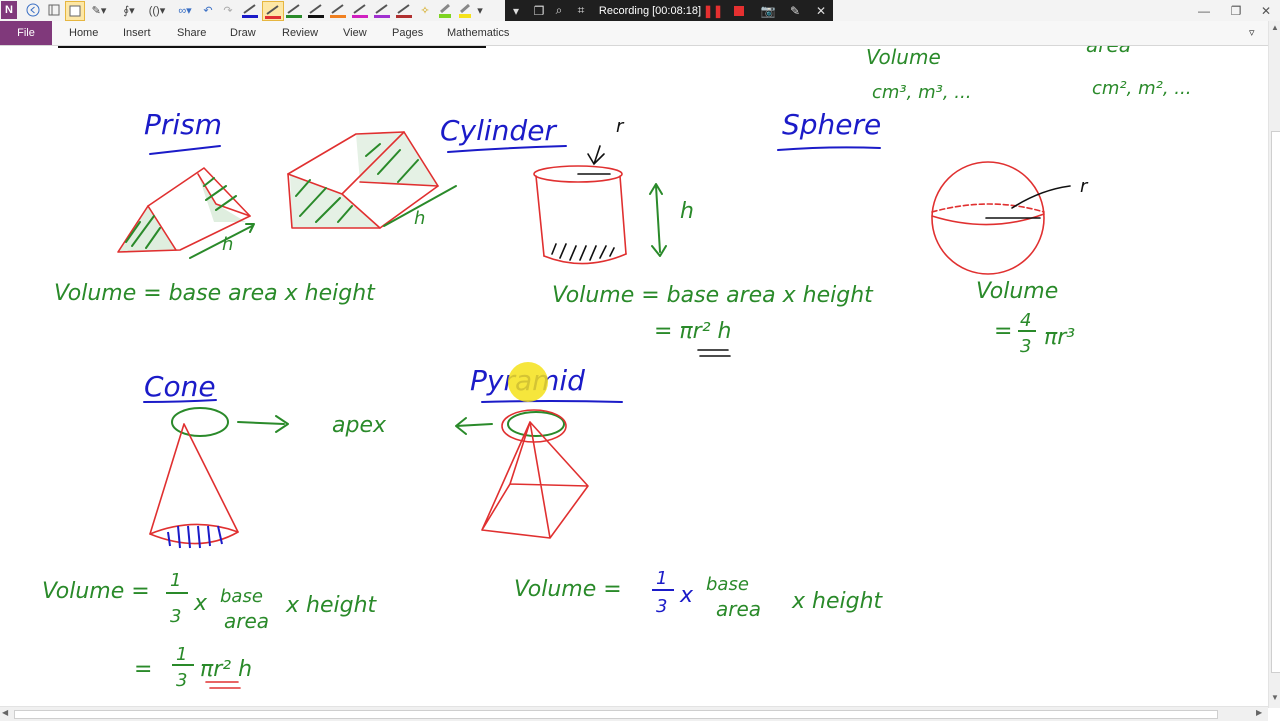  I want to click on highlighter-green-icon, so click(445, 10).